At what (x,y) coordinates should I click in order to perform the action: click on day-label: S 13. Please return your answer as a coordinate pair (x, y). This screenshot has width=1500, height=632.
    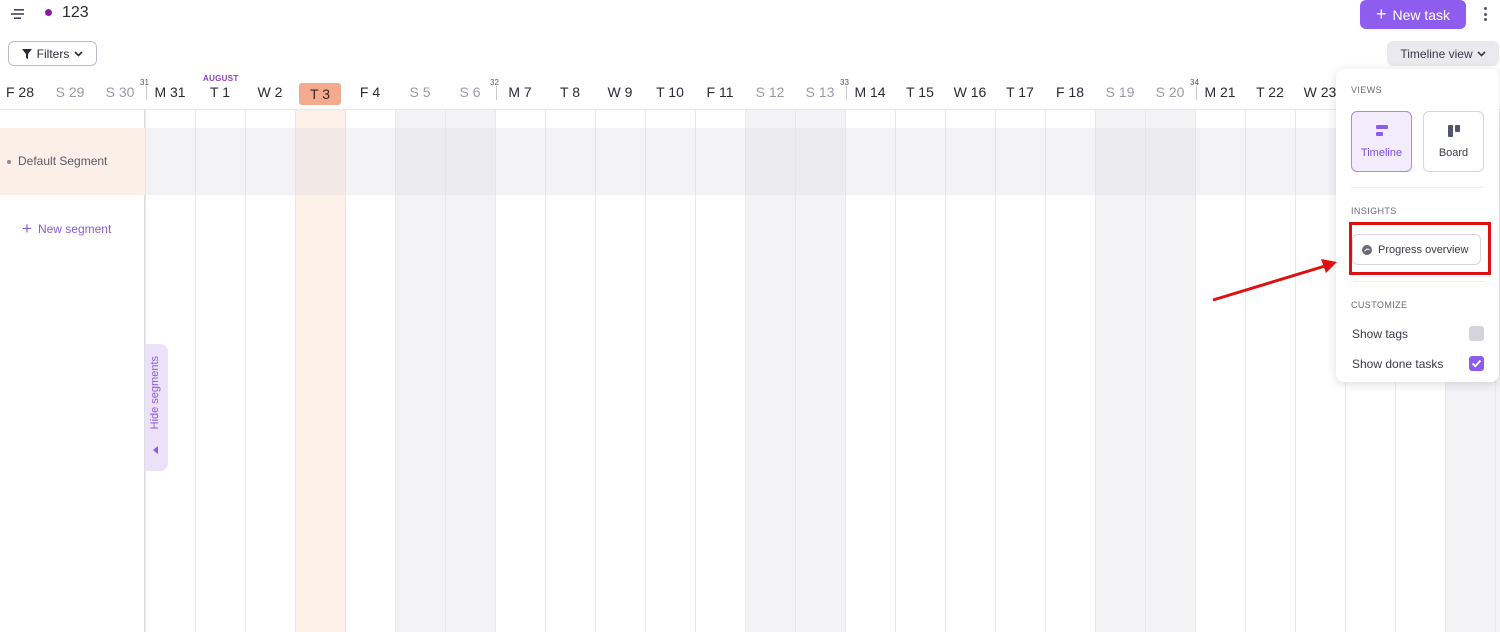
    Looking at the image, I should click on (820, 92).